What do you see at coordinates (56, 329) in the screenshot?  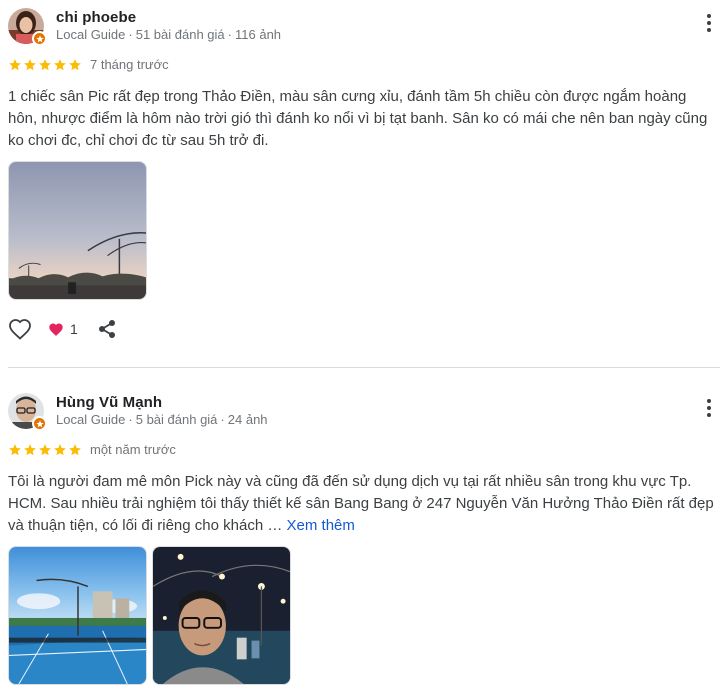 I see `heart-filled-icon` at bounding box center [56, 329].